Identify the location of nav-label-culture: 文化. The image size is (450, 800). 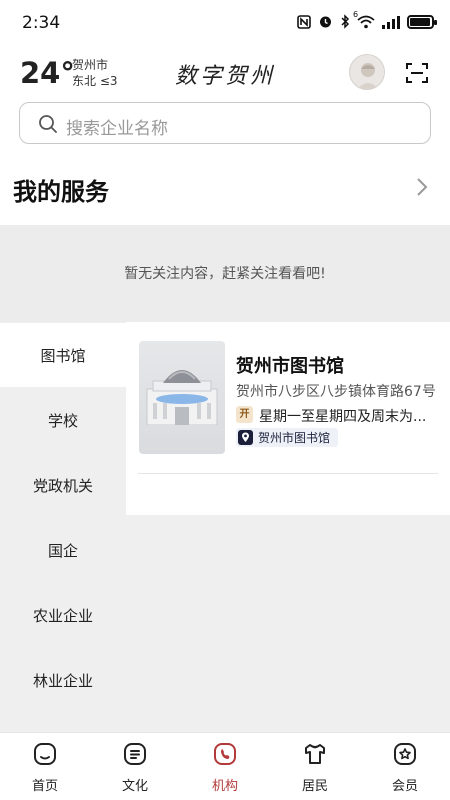
(134, 786).